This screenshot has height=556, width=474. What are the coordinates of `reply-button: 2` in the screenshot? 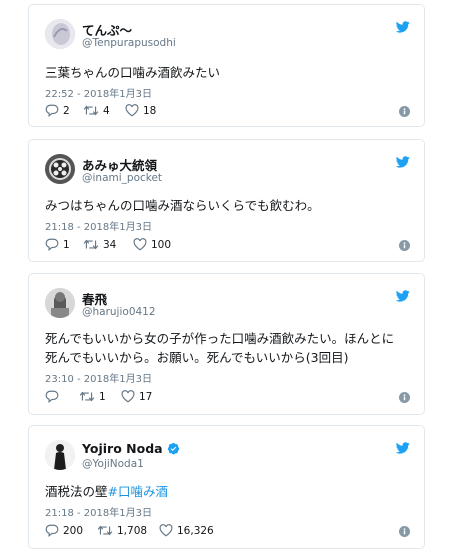 It's located at (57, 110).